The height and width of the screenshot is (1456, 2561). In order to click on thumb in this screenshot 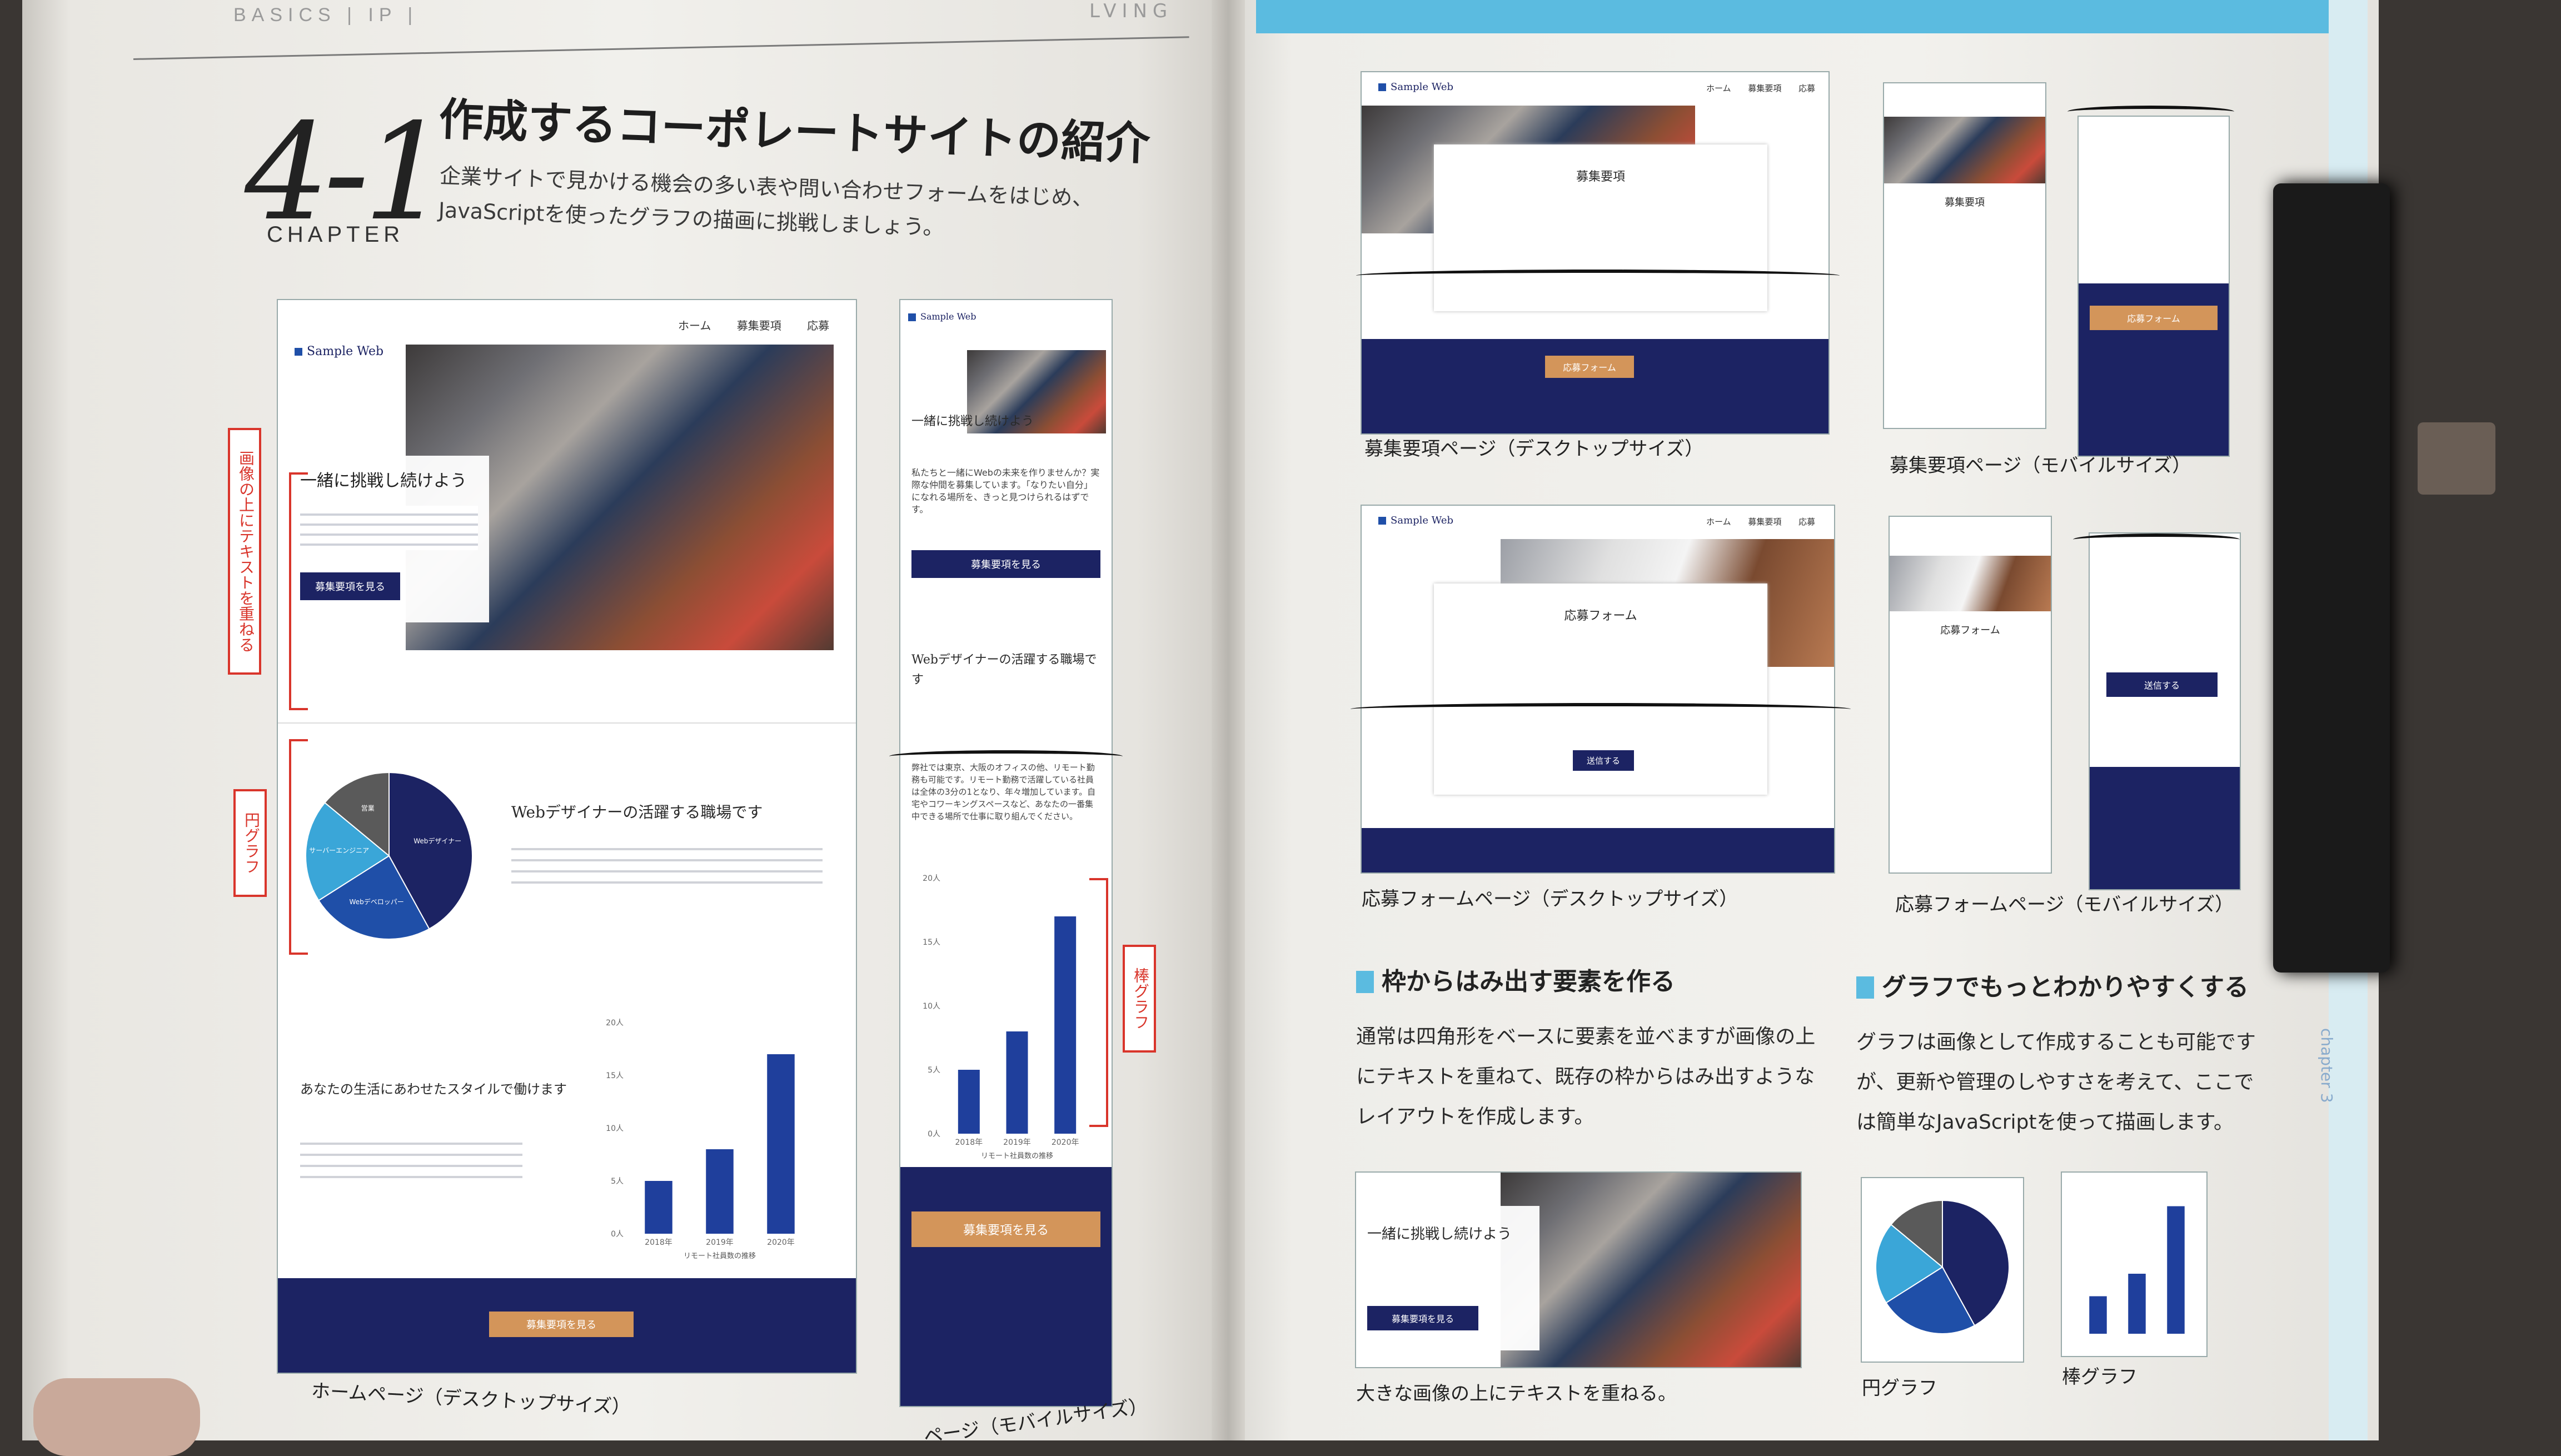, I will do `click(116, 1417)`.